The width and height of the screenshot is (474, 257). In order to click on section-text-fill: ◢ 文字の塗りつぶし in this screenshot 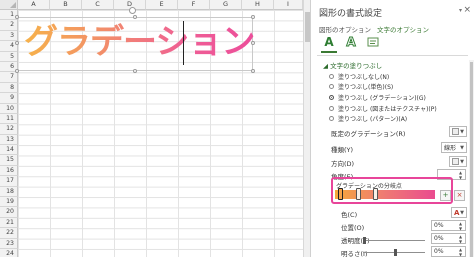, I will do `click(352, 65)`.